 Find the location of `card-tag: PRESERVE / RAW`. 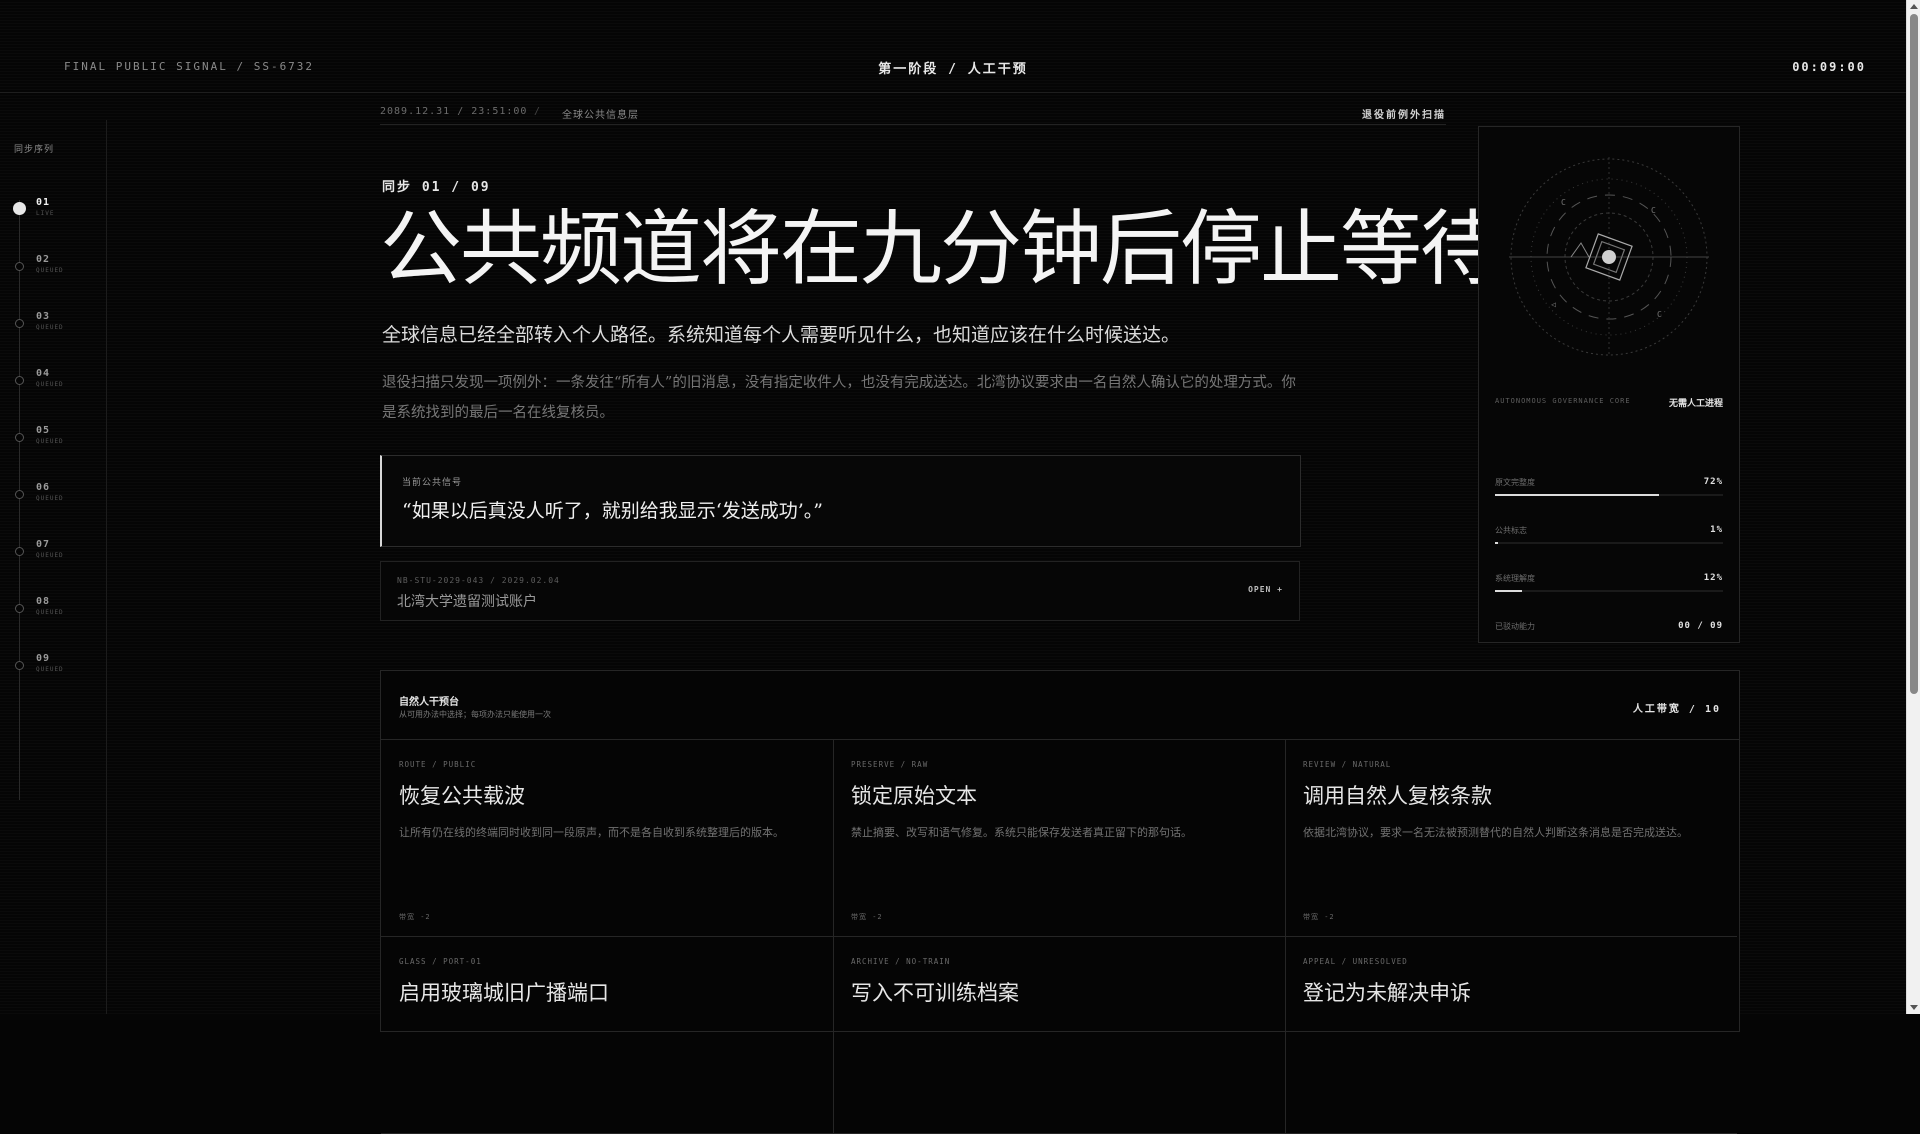

card-tag: PRESERVE / RAW is located at coordinates (890, 764).